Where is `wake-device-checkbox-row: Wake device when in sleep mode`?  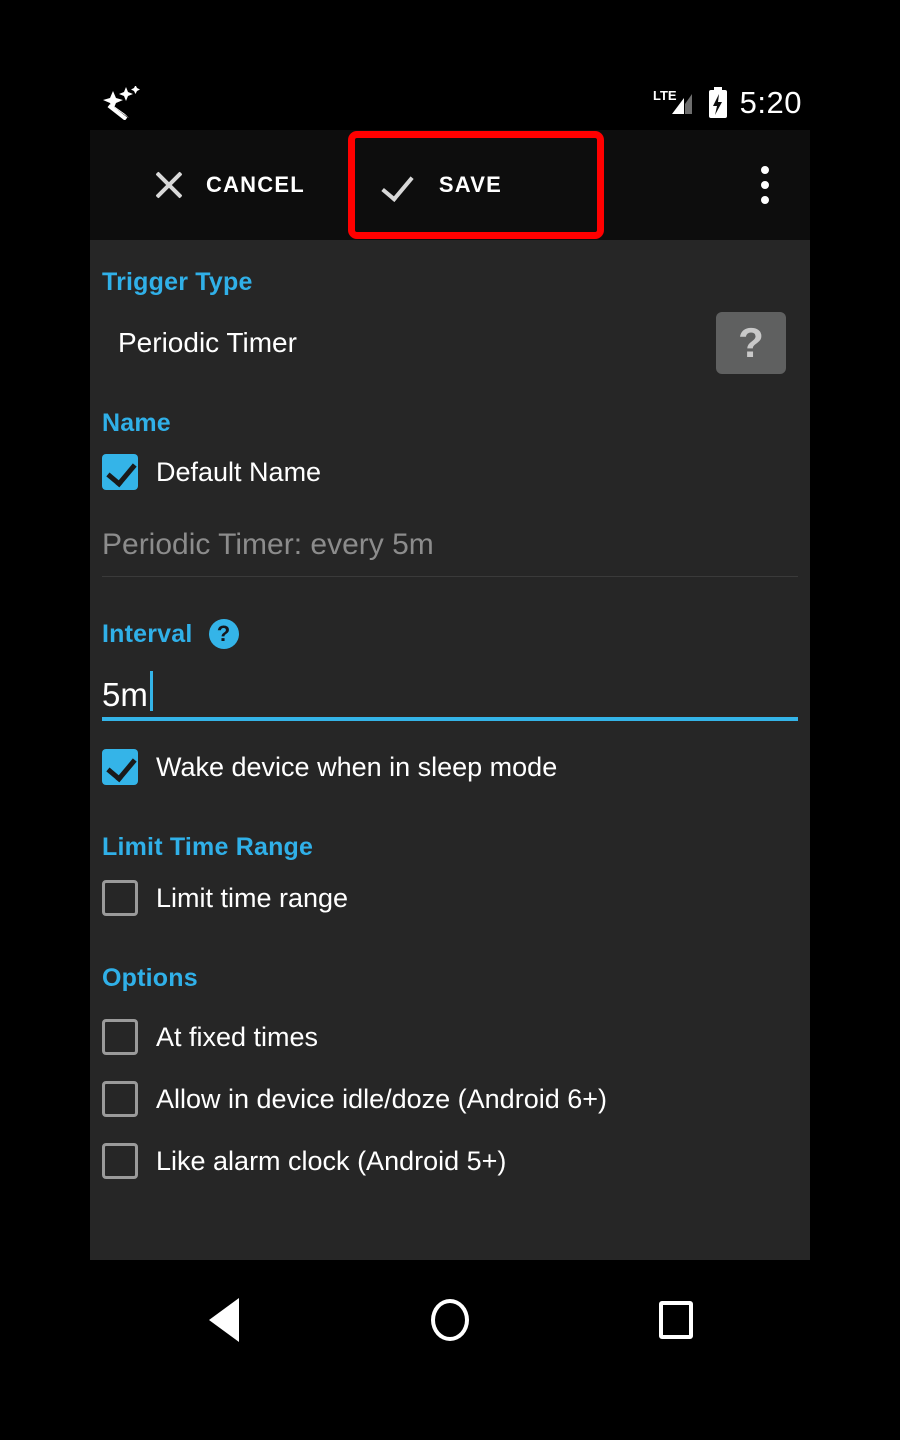 wake-device-checkbox-row: Wake device when in sleep mode is located at coordinates (450, 767).